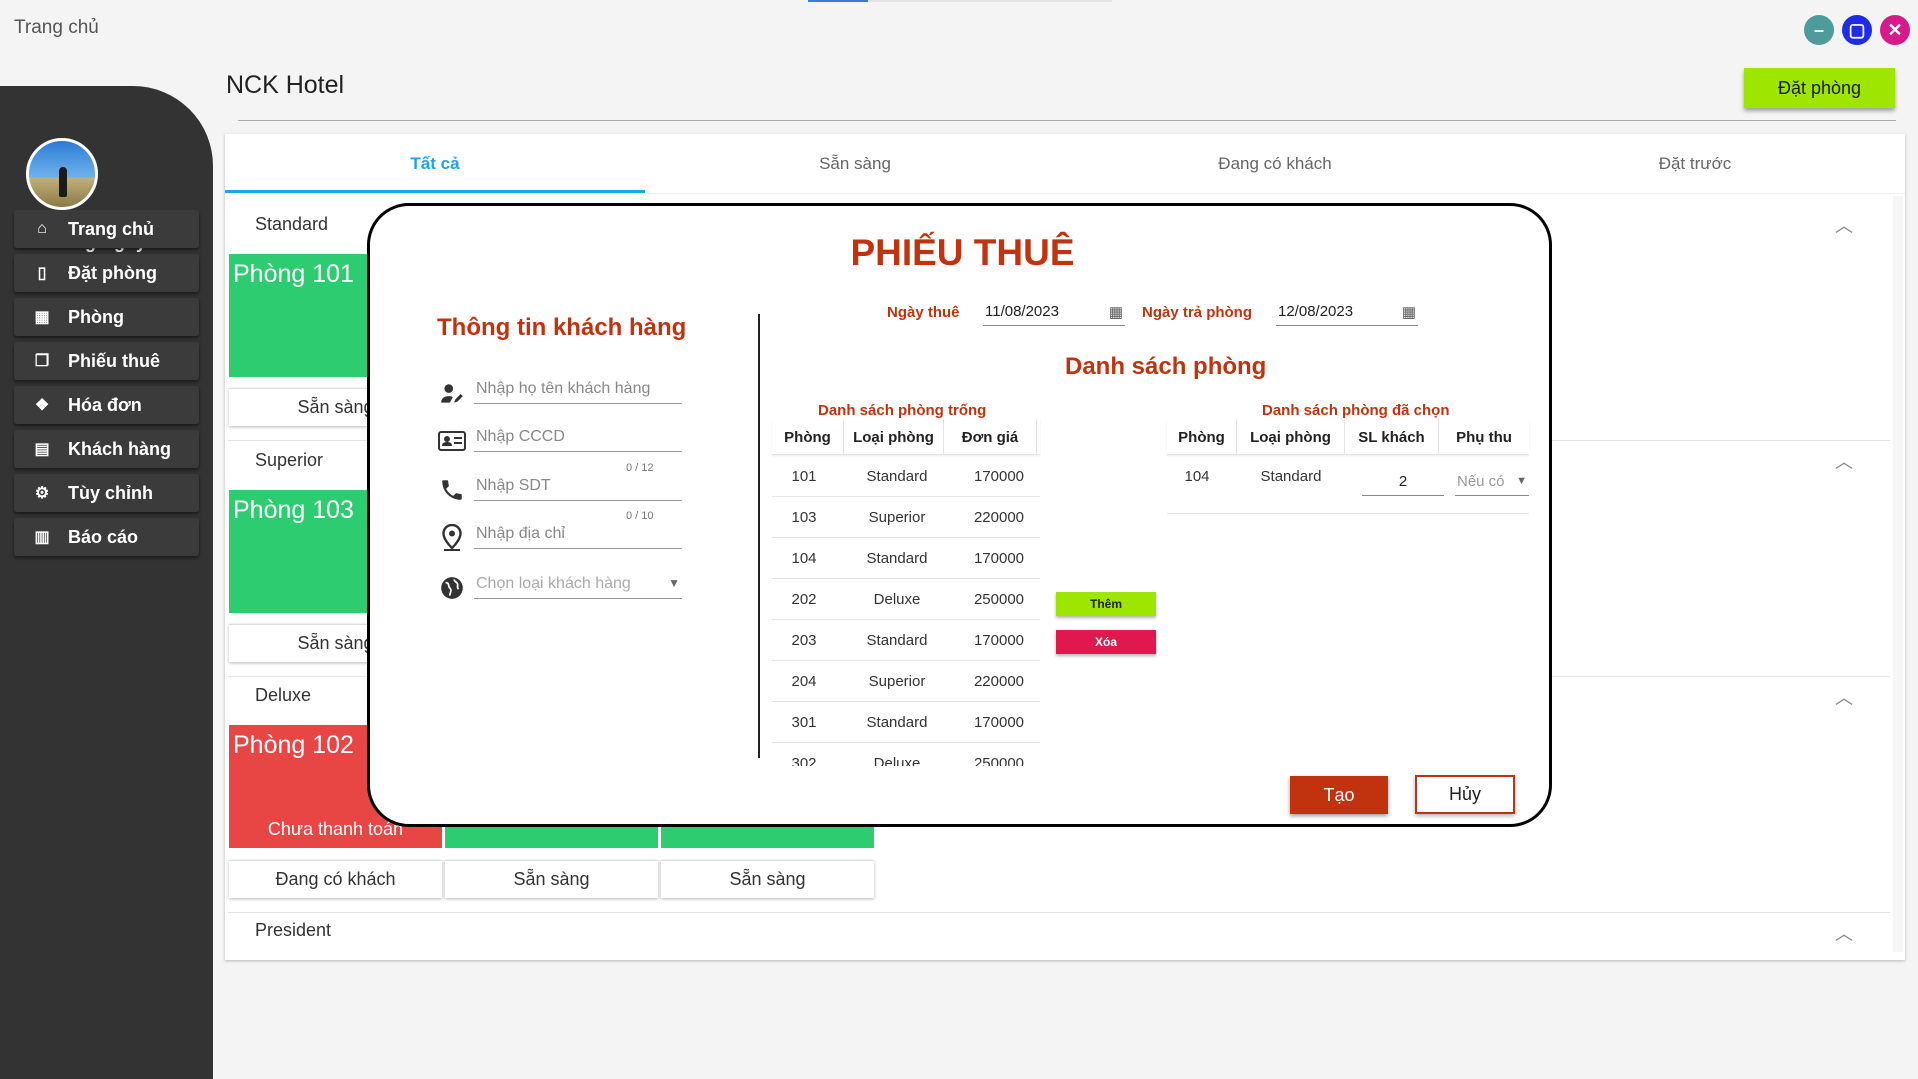 The image size is (1918, 1079). I want to click on return-date-picker: 12/08/2023 ▦, so click(1347, 311).